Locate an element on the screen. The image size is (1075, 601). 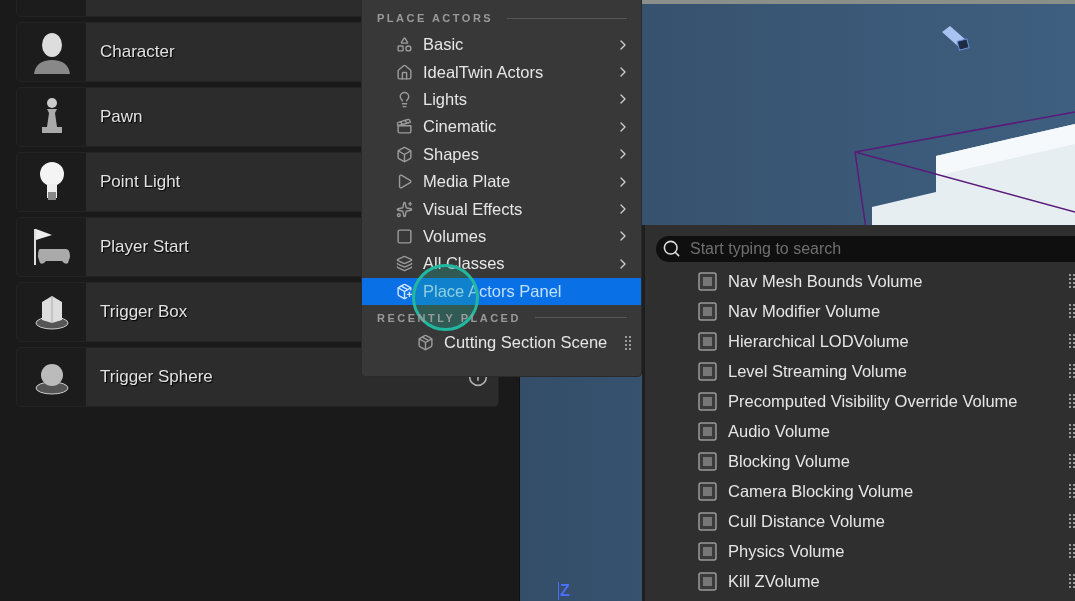
clapperboard-icon is located at coordinates (404, 127).